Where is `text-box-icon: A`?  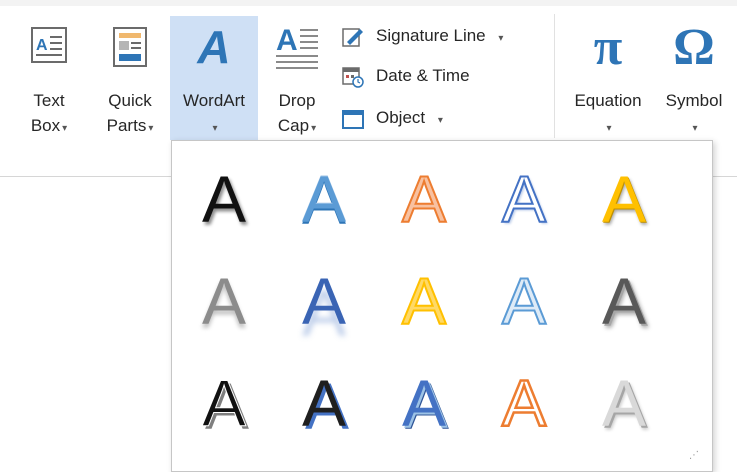 text-box-icon: A is located at coordinates (49, 45).